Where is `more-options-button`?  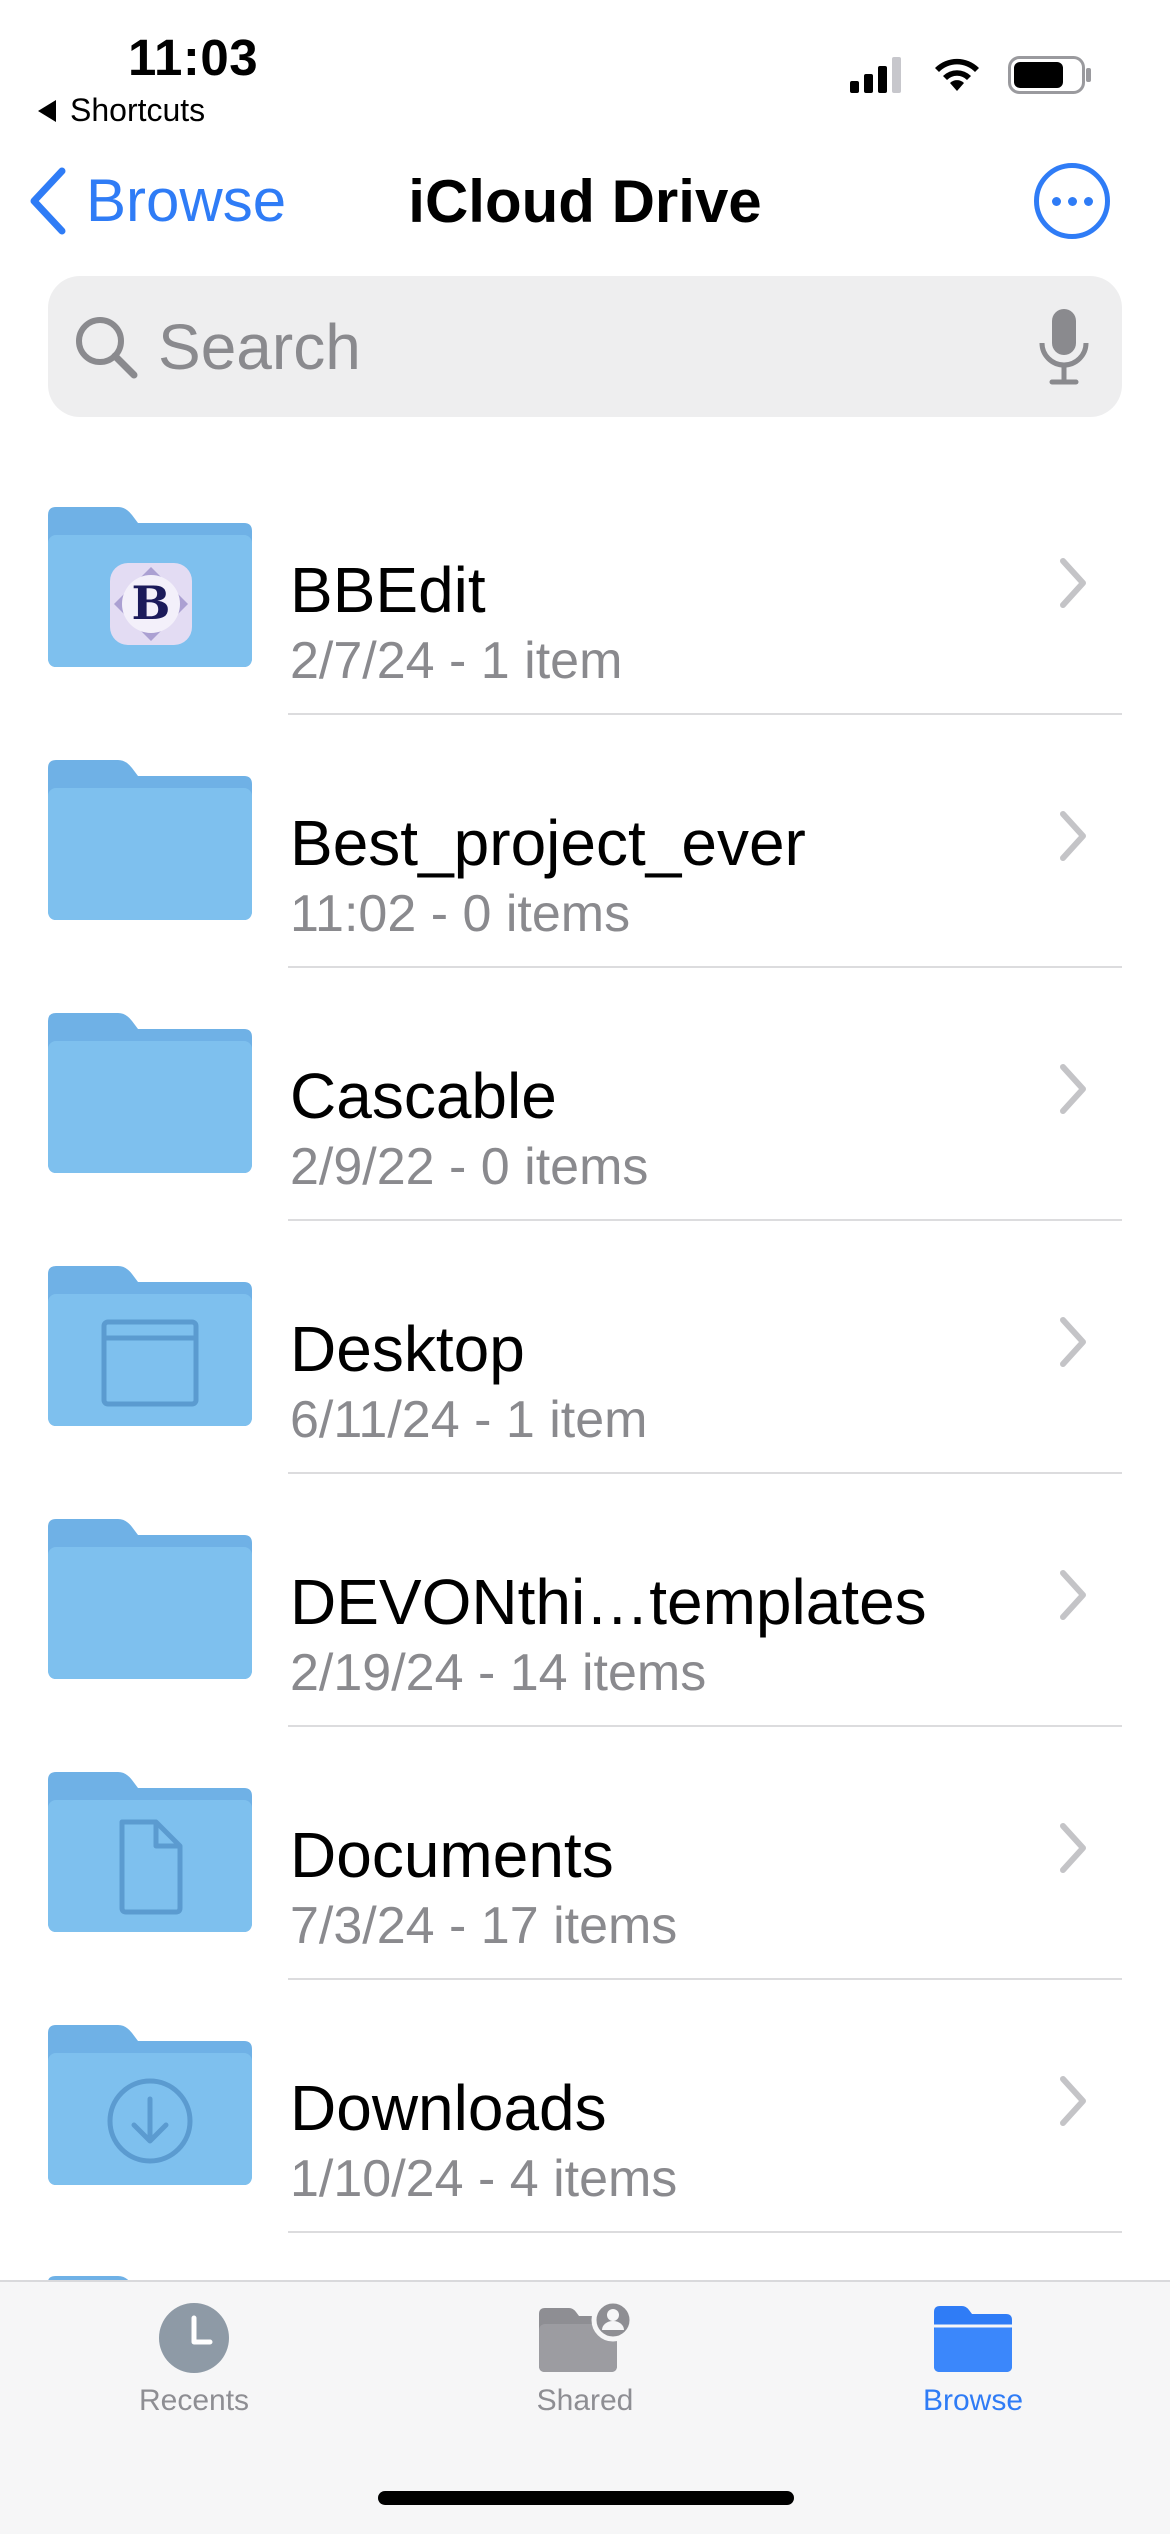 more-options-button is located at coordinates (1072, 201).